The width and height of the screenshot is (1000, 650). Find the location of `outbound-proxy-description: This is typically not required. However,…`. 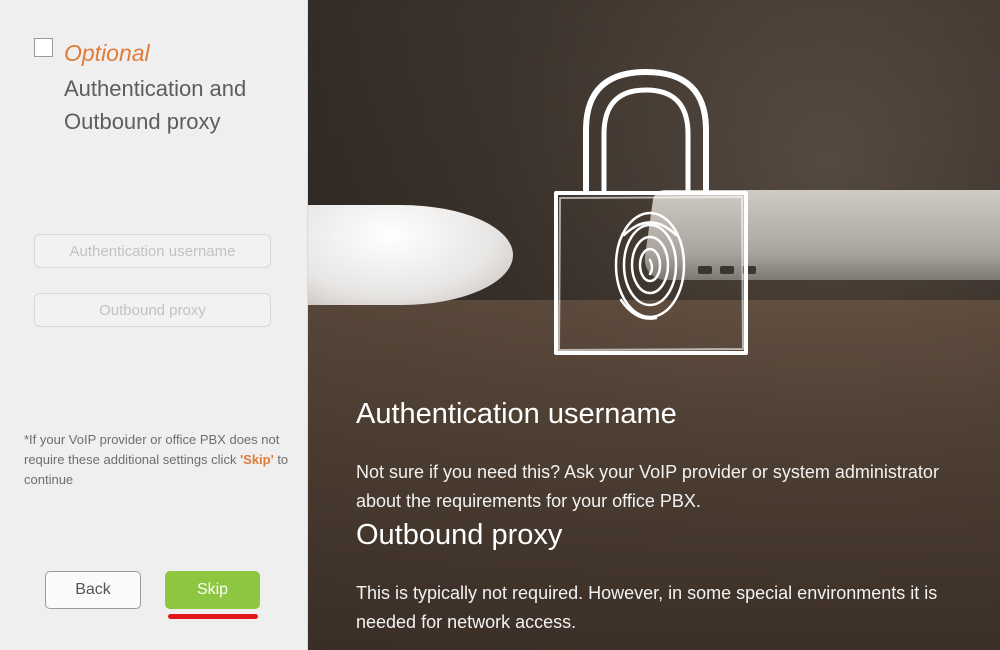

outbound-proxy-description: This is typically not required. However,… is located at coordinates (647, 607).